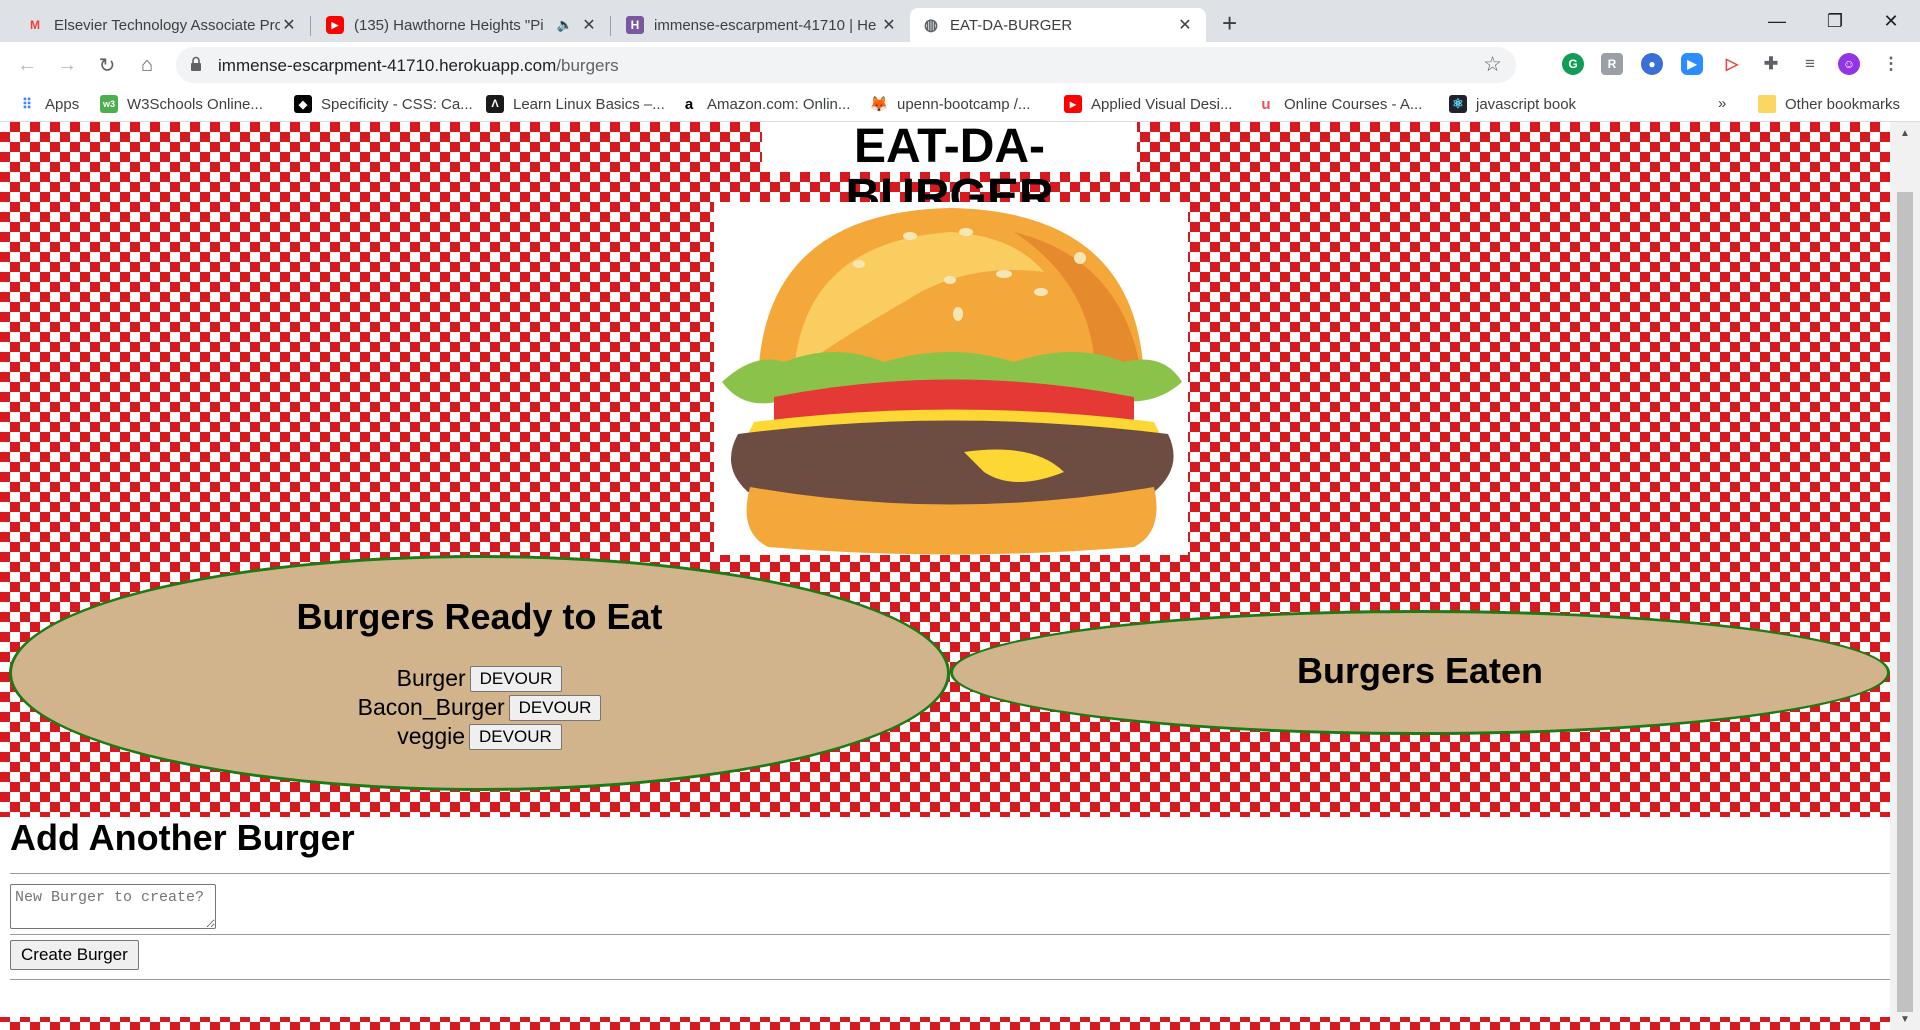 This screenshot has width=1920, height=1030. I want to click on mdn-icon: ◆, so click(303, 104).